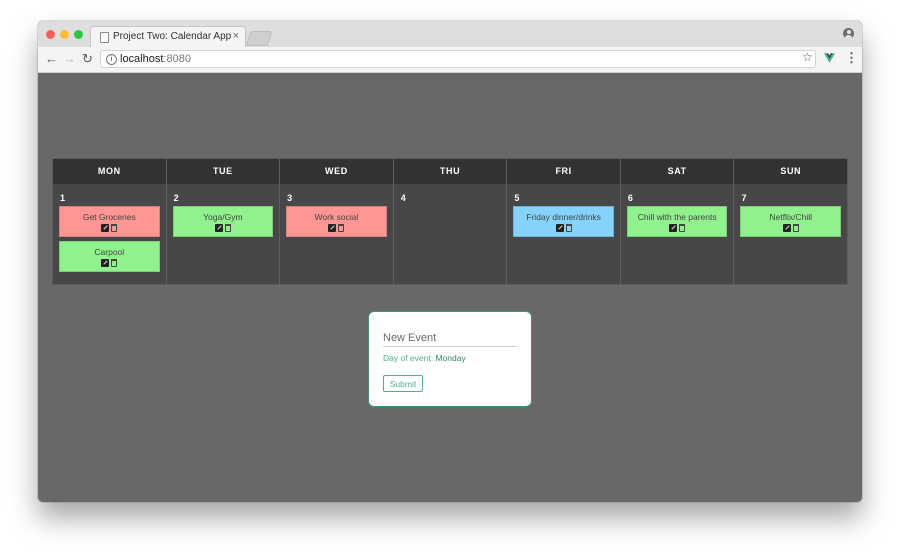 The image size is (900, 557). I want to click on event-card: Get Groceries, so click(109, 221).